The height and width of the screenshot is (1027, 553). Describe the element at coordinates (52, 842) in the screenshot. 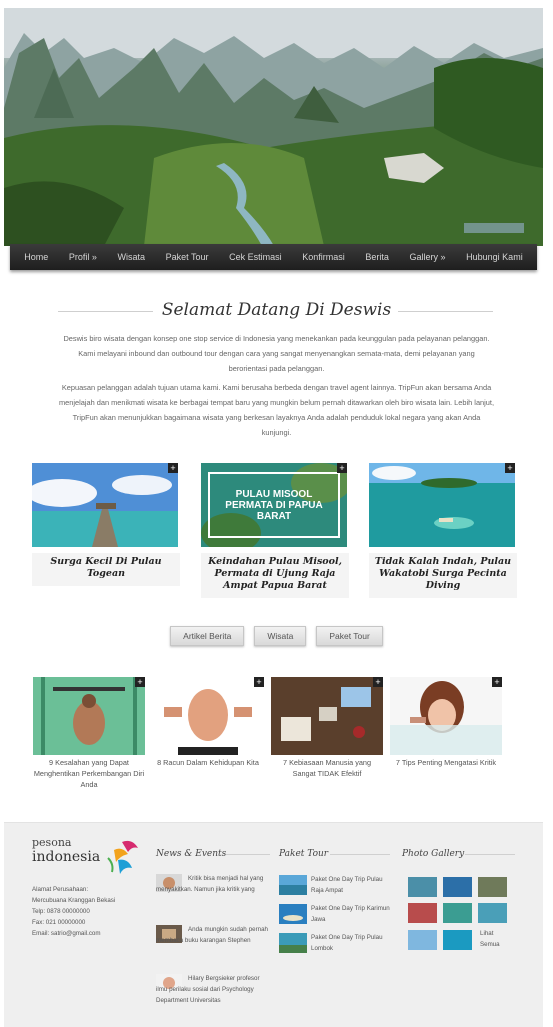

I see `logo-text-top: pesona` at that location.